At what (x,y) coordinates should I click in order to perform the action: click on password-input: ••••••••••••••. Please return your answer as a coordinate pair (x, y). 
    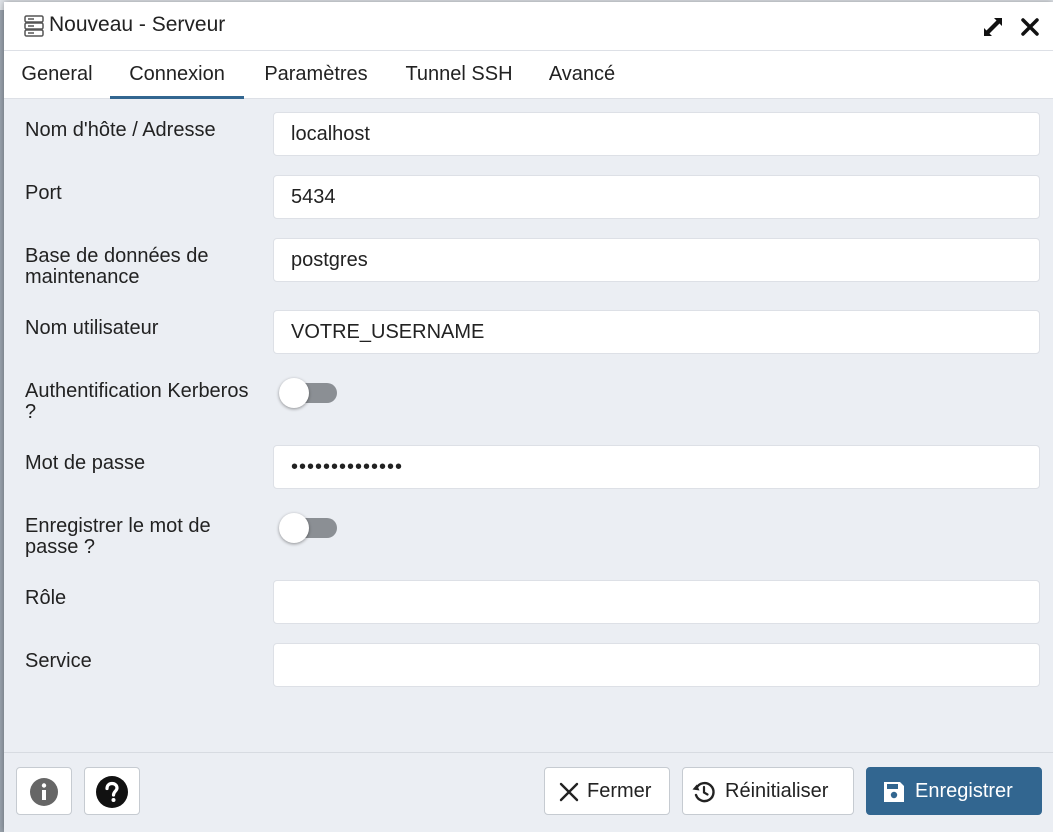
    Looking at the image, I should click on (656, 467).